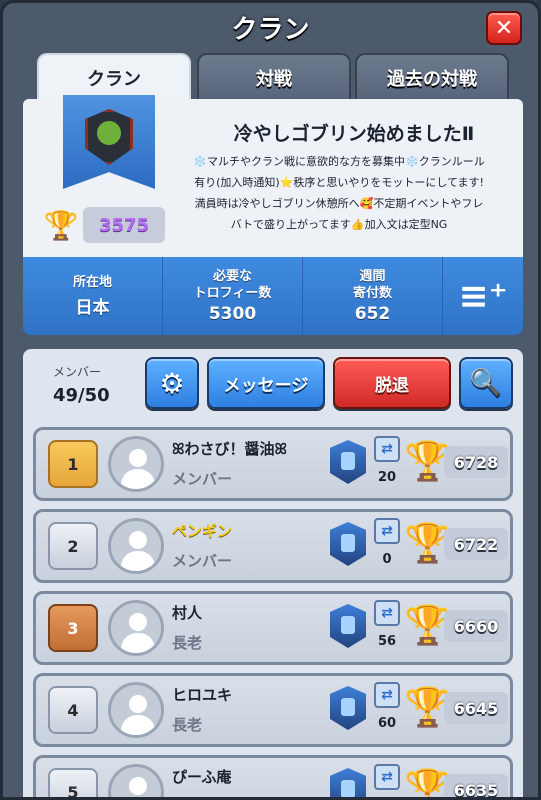 The width and height of the screenshot is (541, 800). Describe the element at coordinates (93, 296) in the screenshot. I see `stat-location: 所在地 日本` at that location.